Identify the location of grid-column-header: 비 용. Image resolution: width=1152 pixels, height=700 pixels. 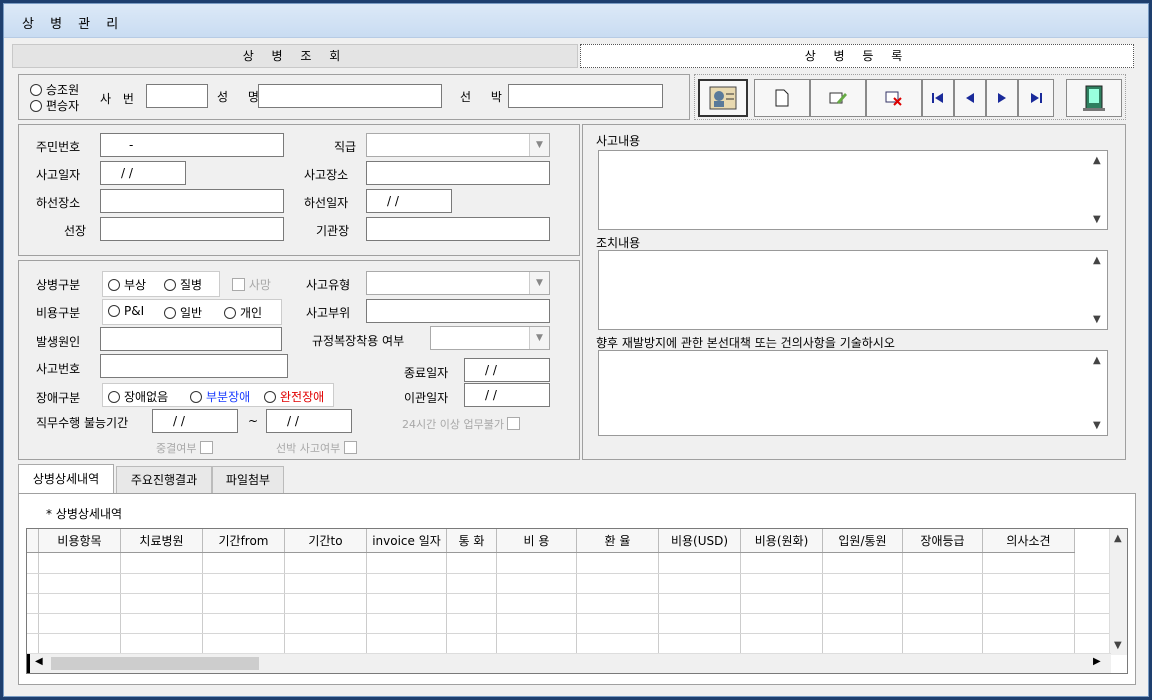
(537, 540).